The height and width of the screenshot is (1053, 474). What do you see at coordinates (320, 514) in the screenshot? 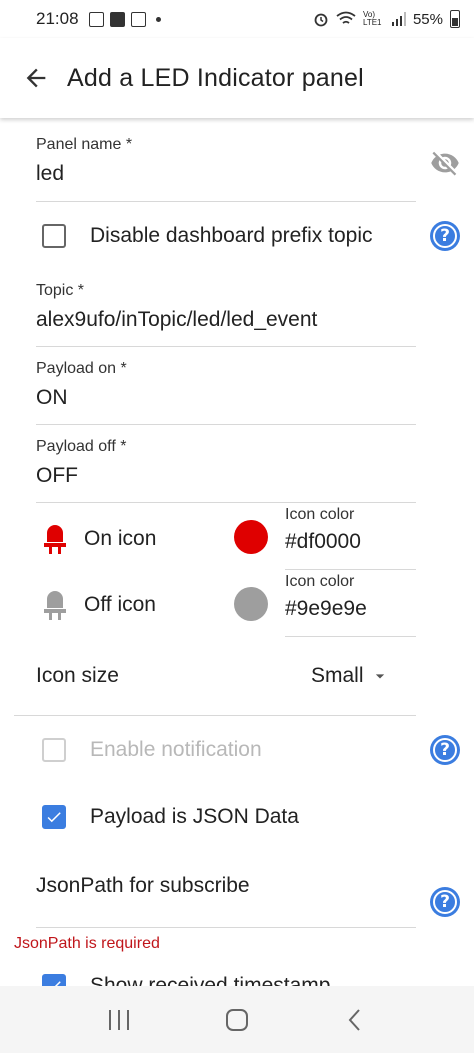
I see `on-icon-color-label: Icon color` at bounding box center [320, 514].